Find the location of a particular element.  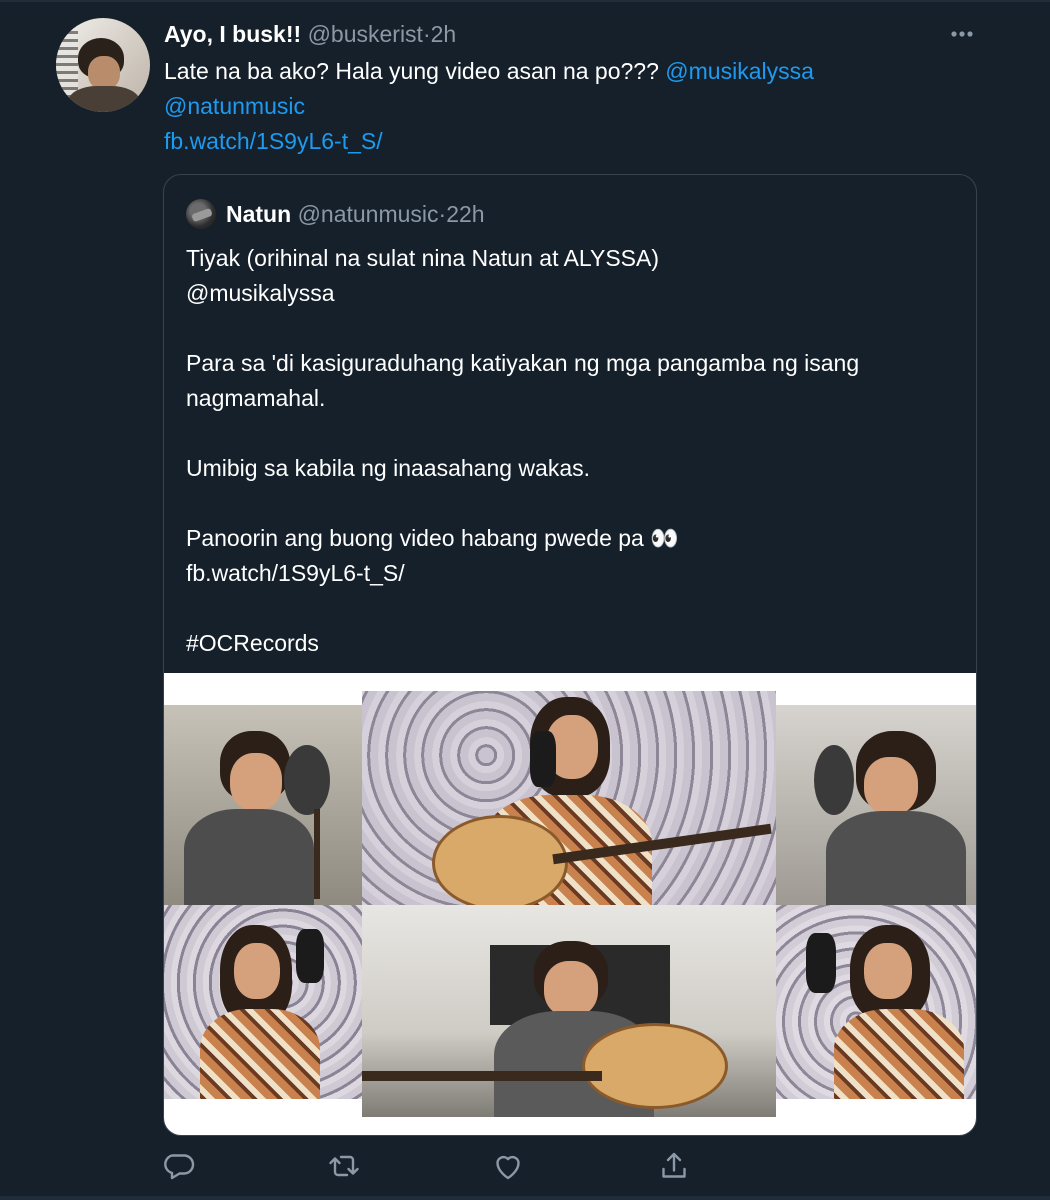

quote-avatar is located at coordinates (201, 214).